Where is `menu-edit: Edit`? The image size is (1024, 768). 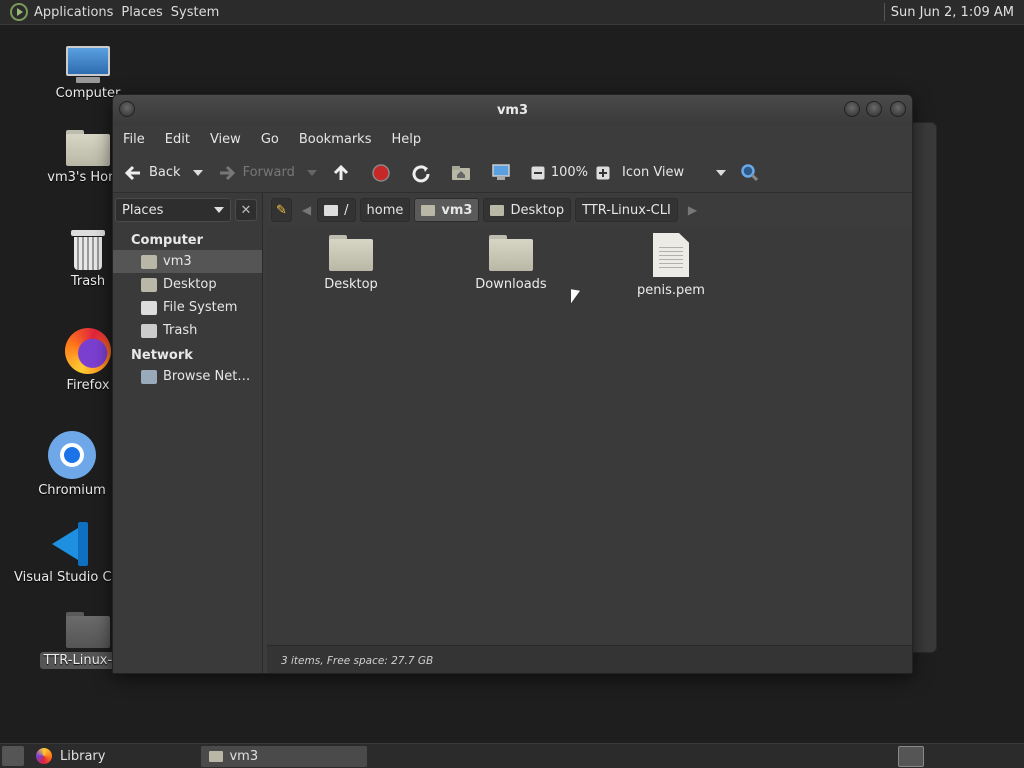 menu-edit: Edit is located at coordinates (177, 139).